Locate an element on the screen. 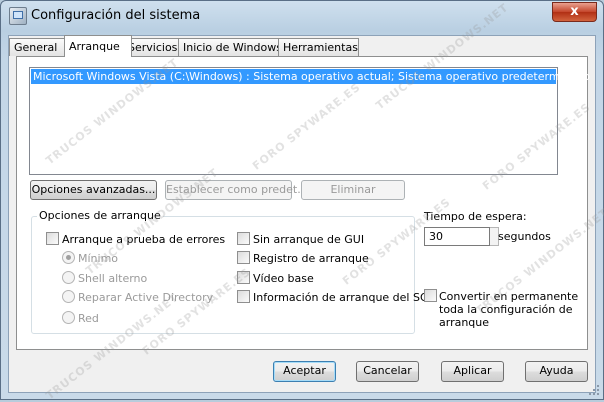 Image resolution: width=604 pixels, height=402 pixels. resize-grip-icon is located at coordinates (594, 390).